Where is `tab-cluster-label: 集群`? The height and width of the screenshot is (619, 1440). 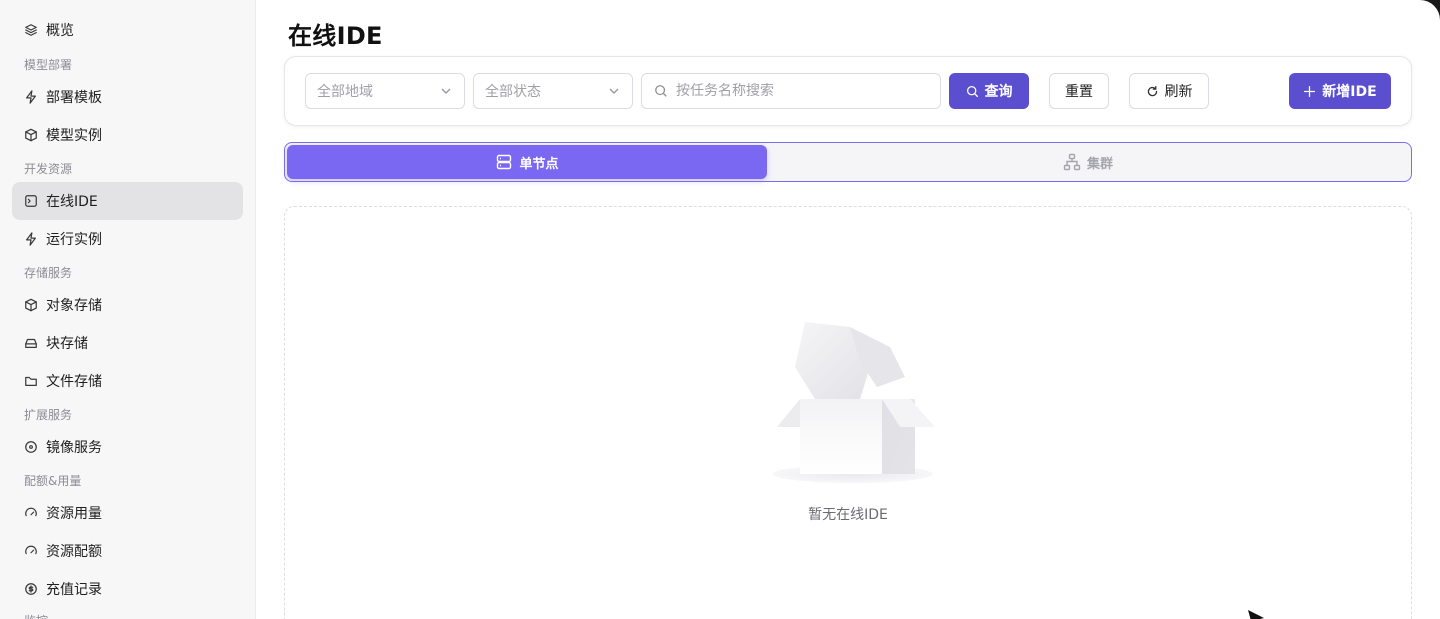
tab-cluster-label: 集群 is located at coordinates (1099, 164).